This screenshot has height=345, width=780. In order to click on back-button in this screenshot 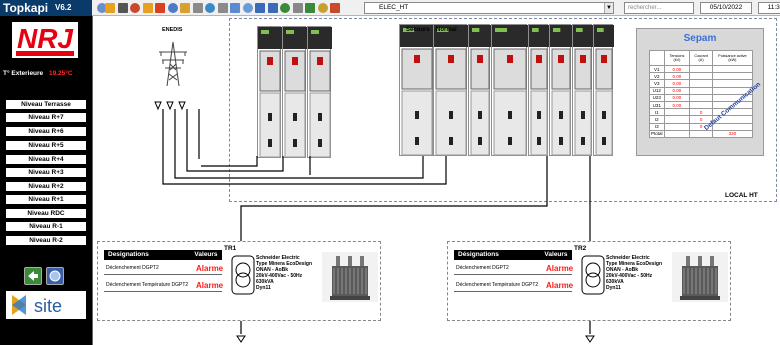, I will do `click(33, 276)`.